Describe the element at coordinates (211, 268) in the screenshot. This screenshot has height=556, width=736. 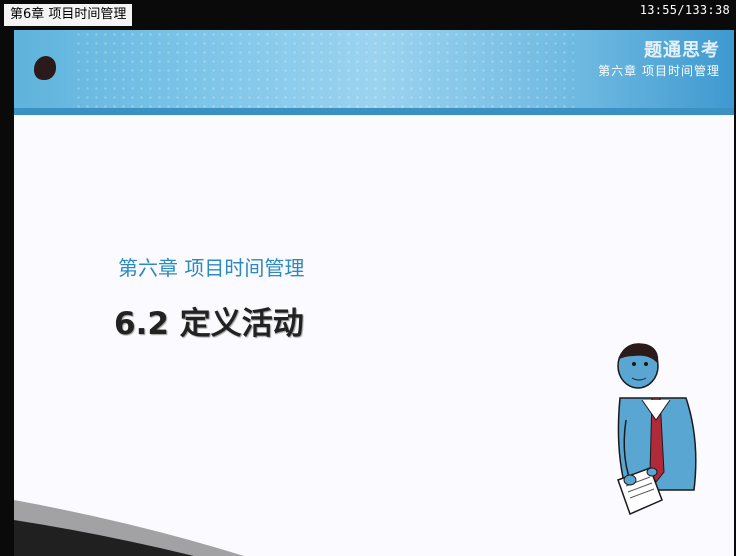
I see `chapter-heading: 第六章 项目时间管理` at that location.